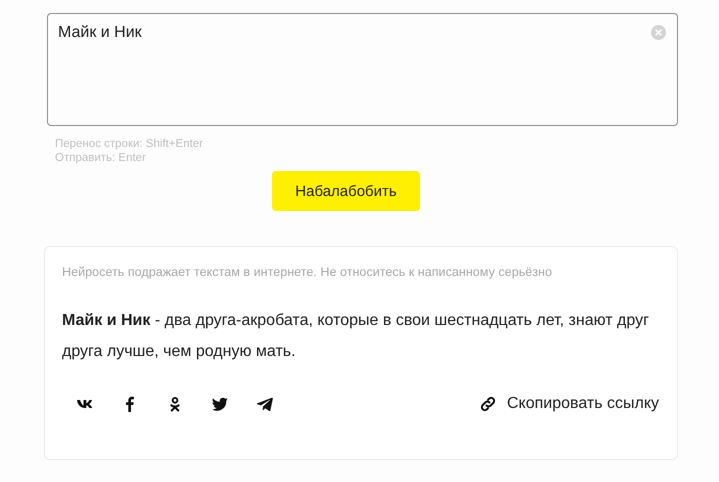 This screenshot has height=482, width=719. I want to click on generated-text: Майк и Ник - два друга-акробата, которые в свои шестнадцать лет, знают друг друга лучше, чем родную мать., so click(356, 336).